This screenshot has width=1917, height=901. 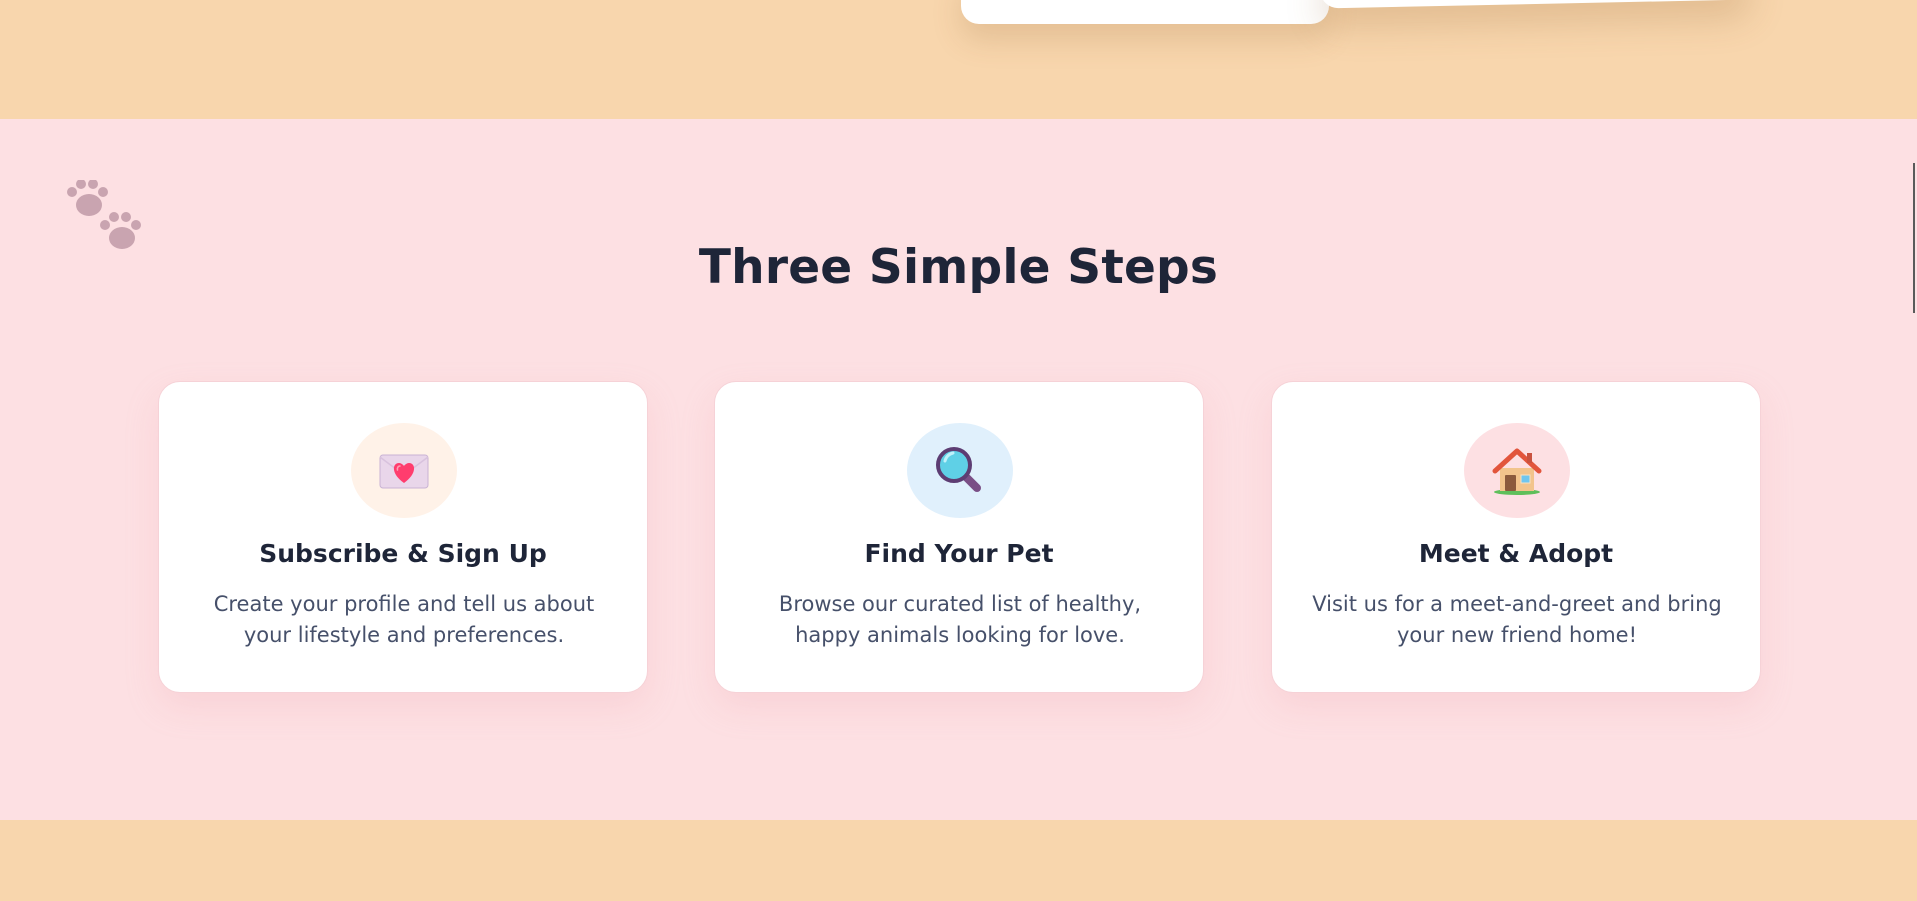 I want to click on magnifying-glass-icon, so click(x=958, y=469).